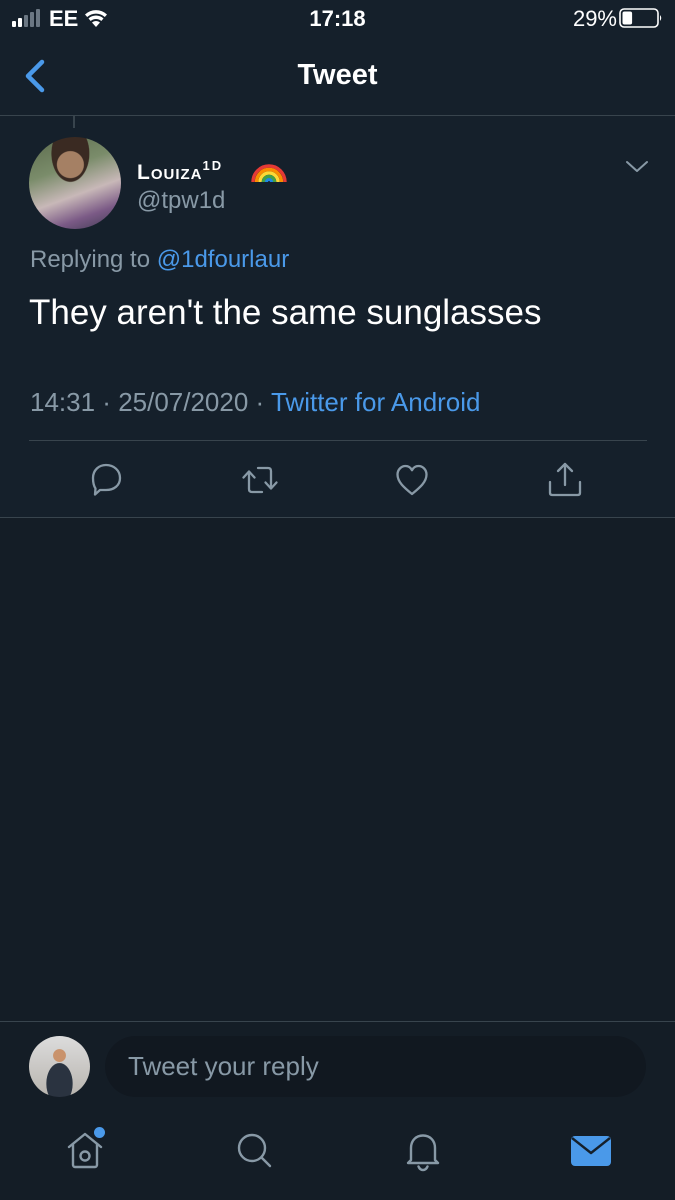 The width and height of the screenshot is (675, 1200). What do you see at coordinates (99, 1132) in the screenshot?
I see `home-notification-dot` at bounding box center [99, 1132].